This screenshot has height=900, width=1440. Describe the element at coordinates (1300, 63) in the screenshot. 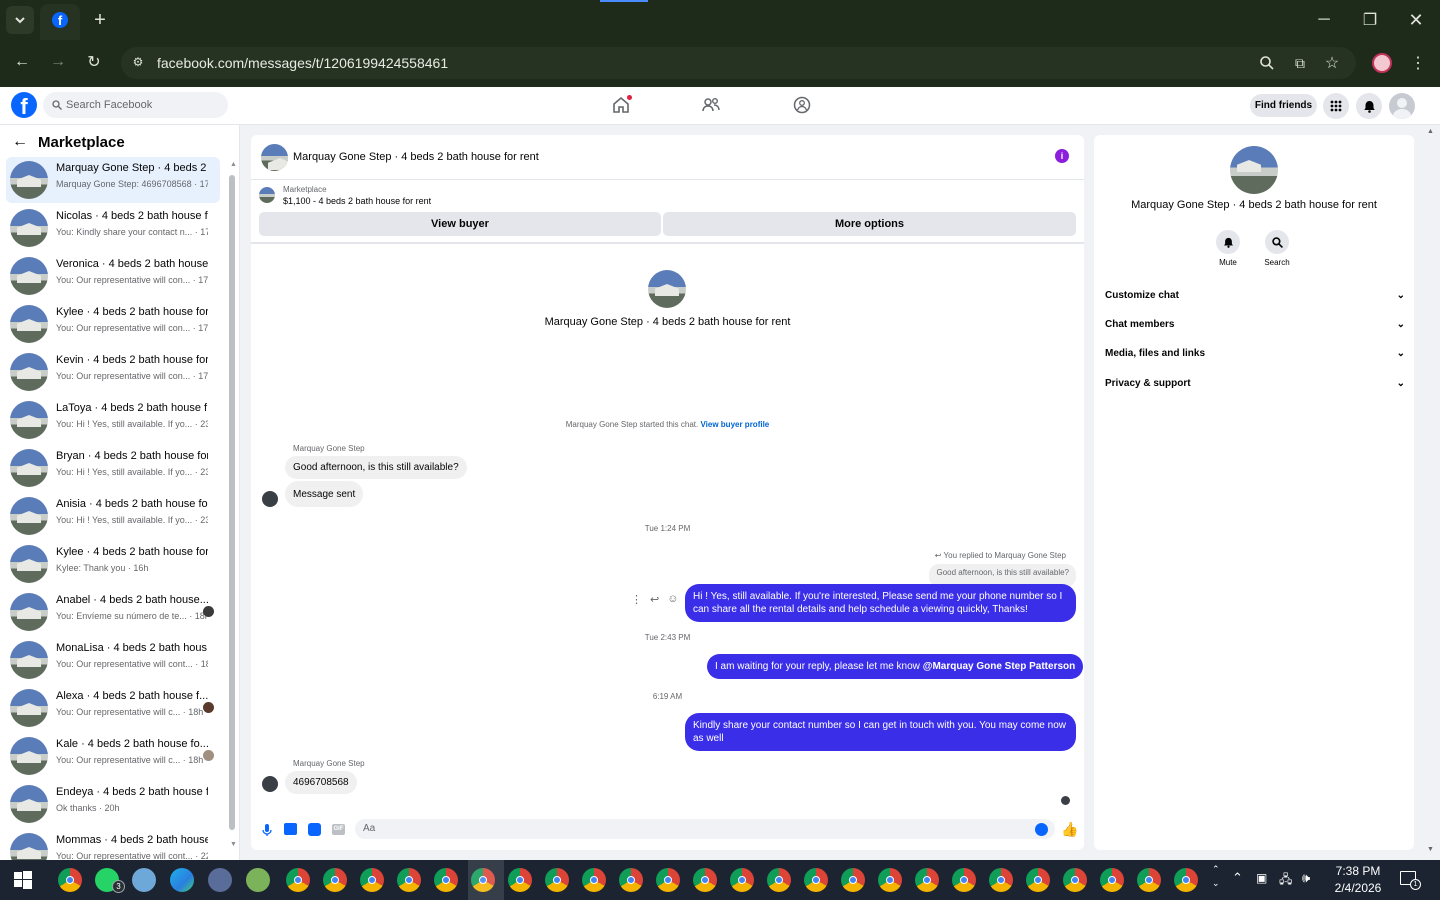

I see `install-app-icon: ⧉` at that location.